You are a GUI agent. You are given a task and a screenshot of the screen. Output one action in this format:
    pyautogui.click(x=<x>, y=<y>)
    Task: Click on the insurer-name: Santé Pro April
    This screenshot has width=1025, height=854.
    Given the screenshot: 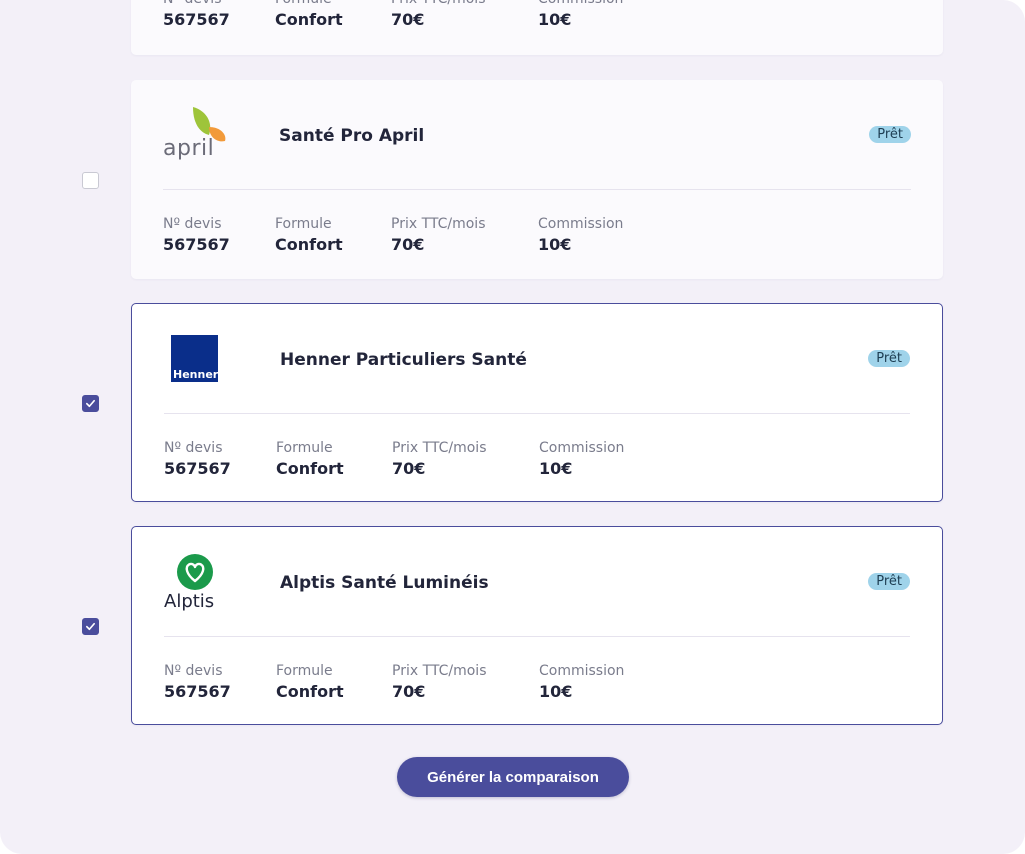 What is the action you would take?
    pyautogui.click(x=352, y=136)
    